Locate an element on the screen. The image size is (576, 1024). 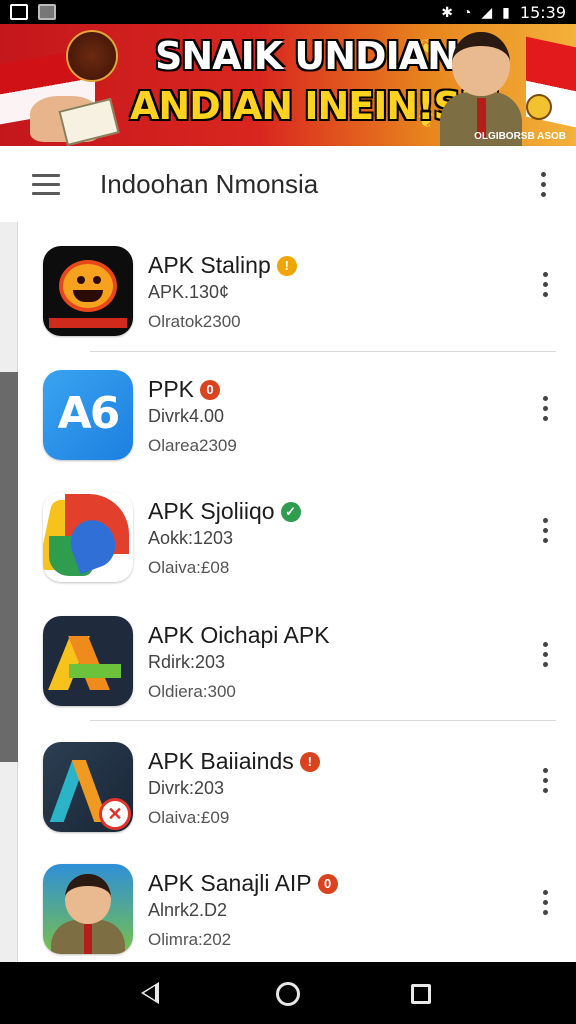
app-version: Rdirk:203 is located at coordinates (187, 662).